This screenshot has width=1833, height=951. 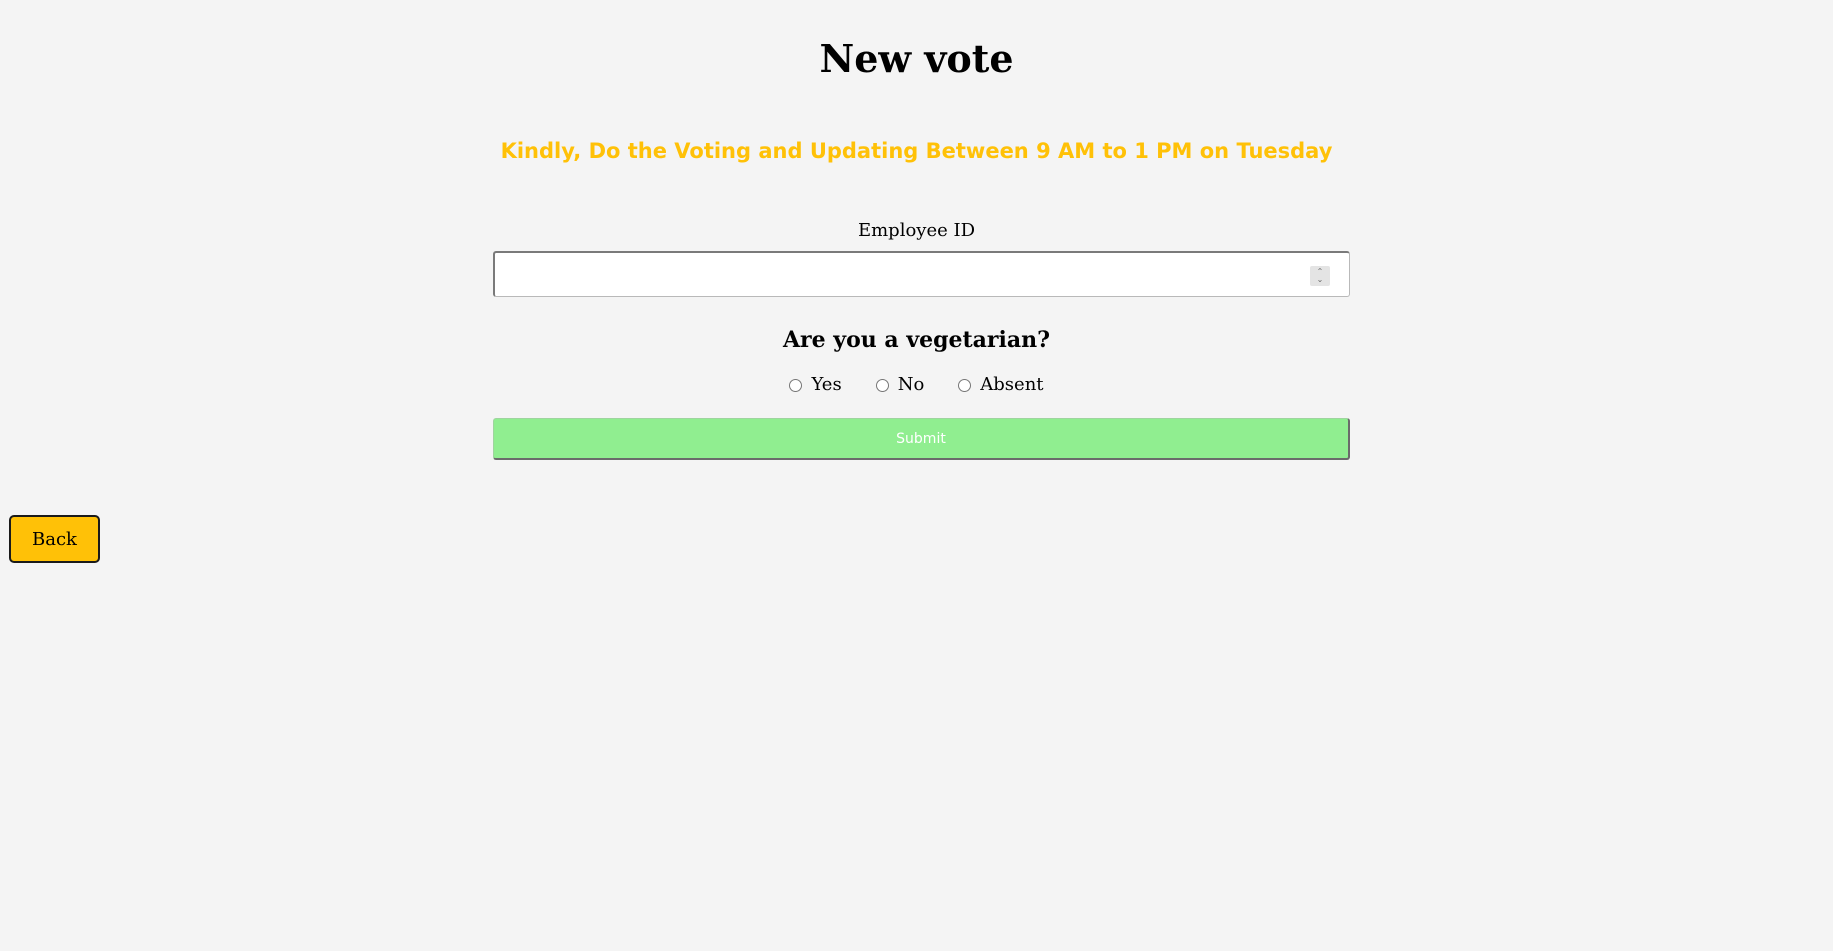 I want to click on page-title: New vote, so click(x=916, y=58).